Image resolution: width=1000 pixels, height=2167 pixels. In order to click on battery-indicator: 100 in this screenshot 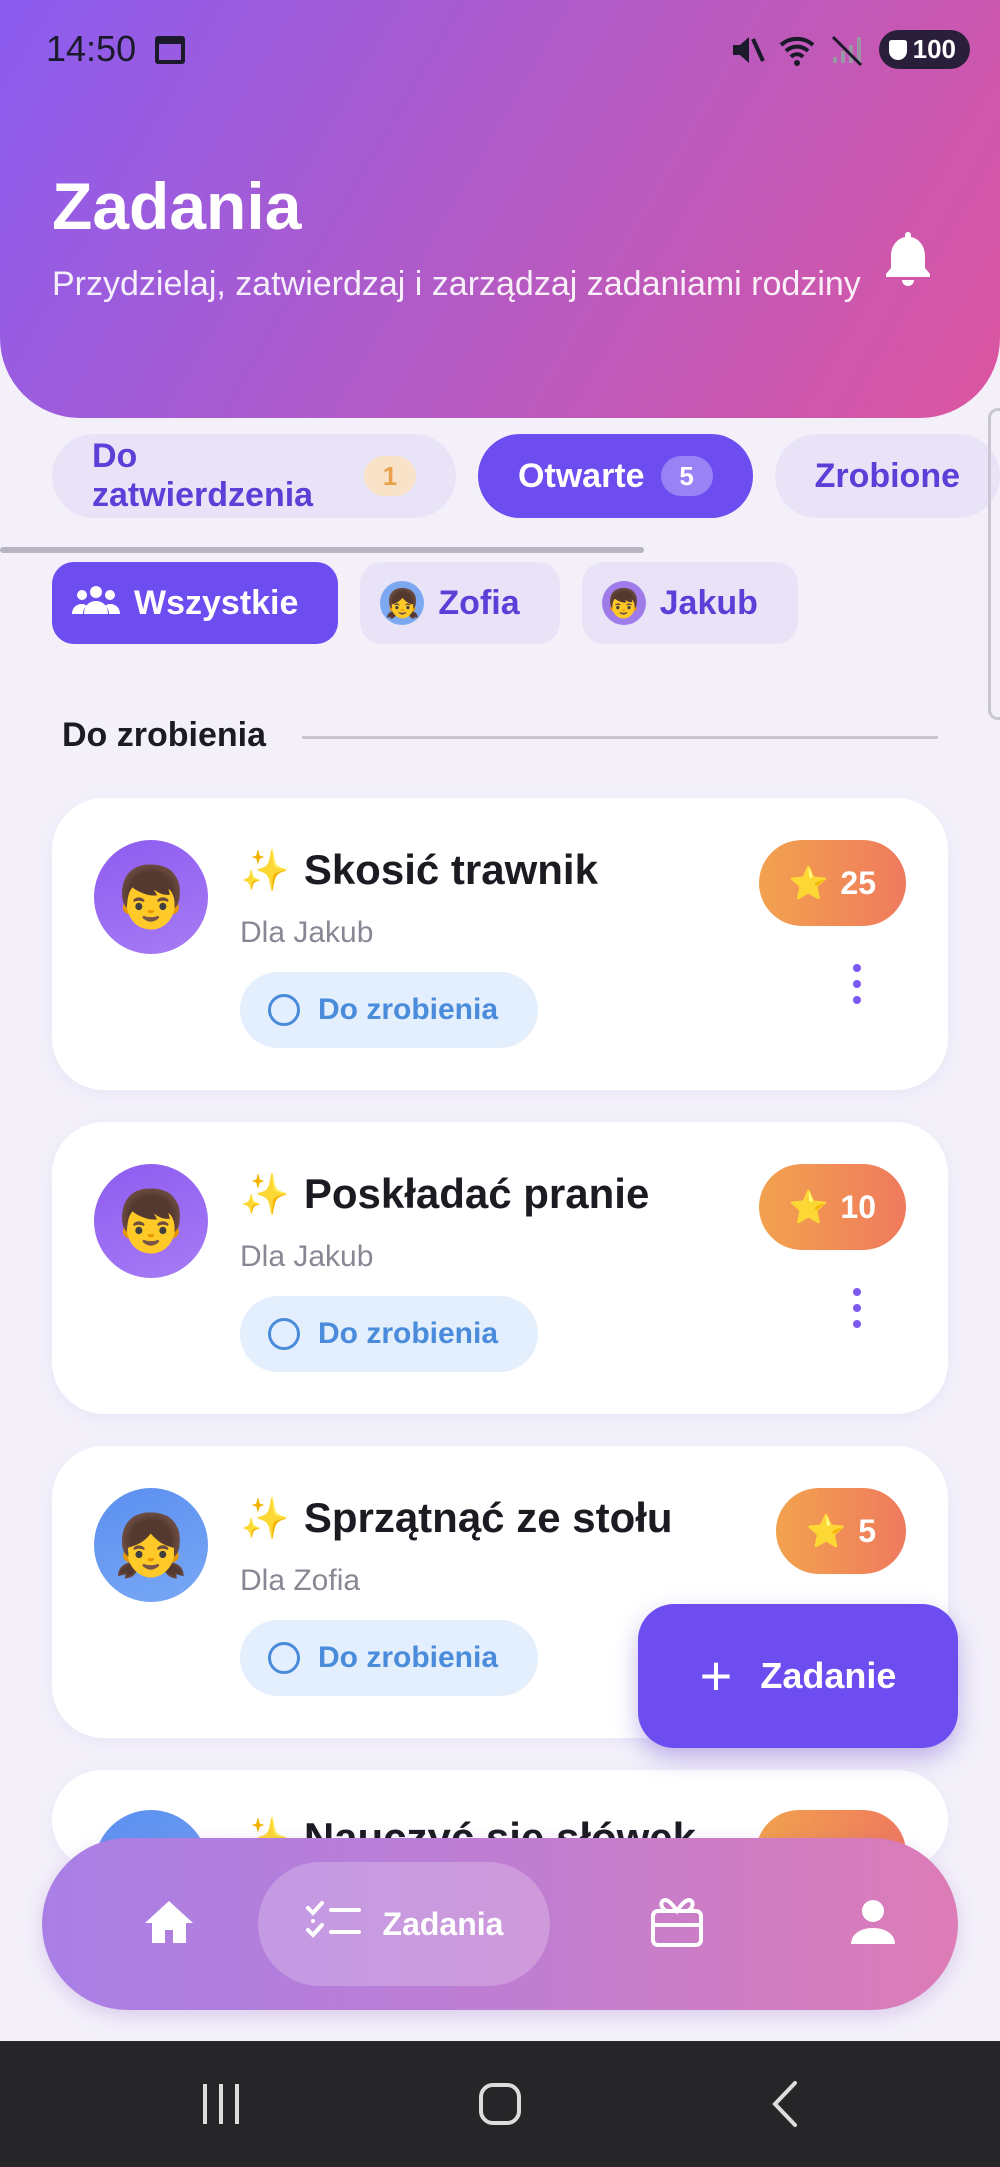, I will do `click(924, 49)`.